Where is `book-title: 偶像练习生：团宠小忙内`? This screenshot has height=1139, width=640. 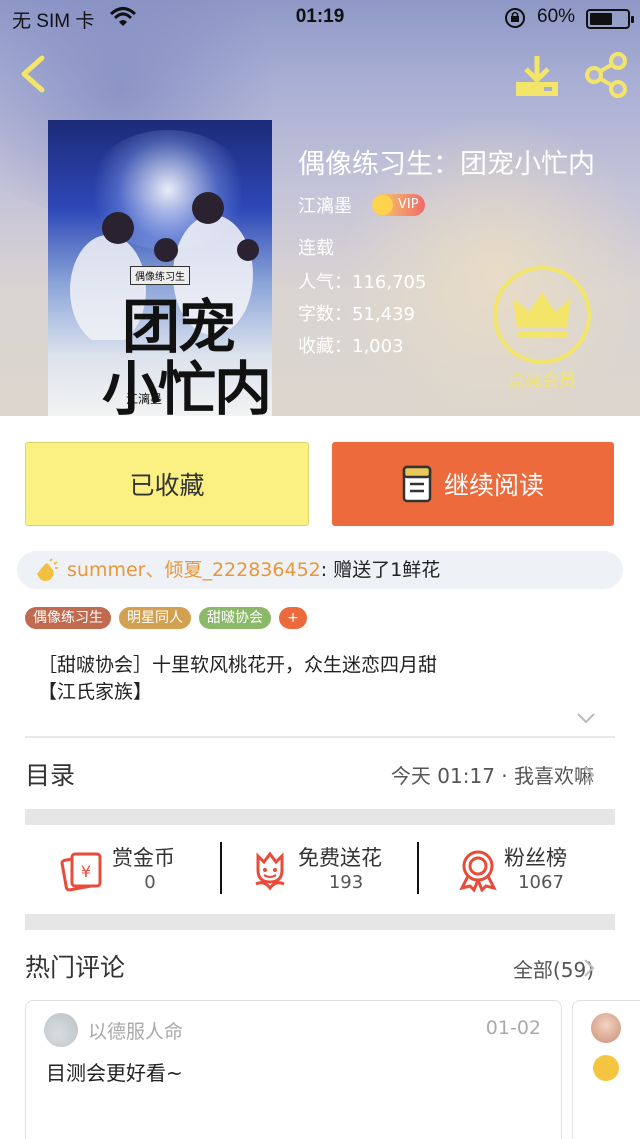
book-title: 偶像练习生：团宠小忙内 is located at coordinates (446, 164).